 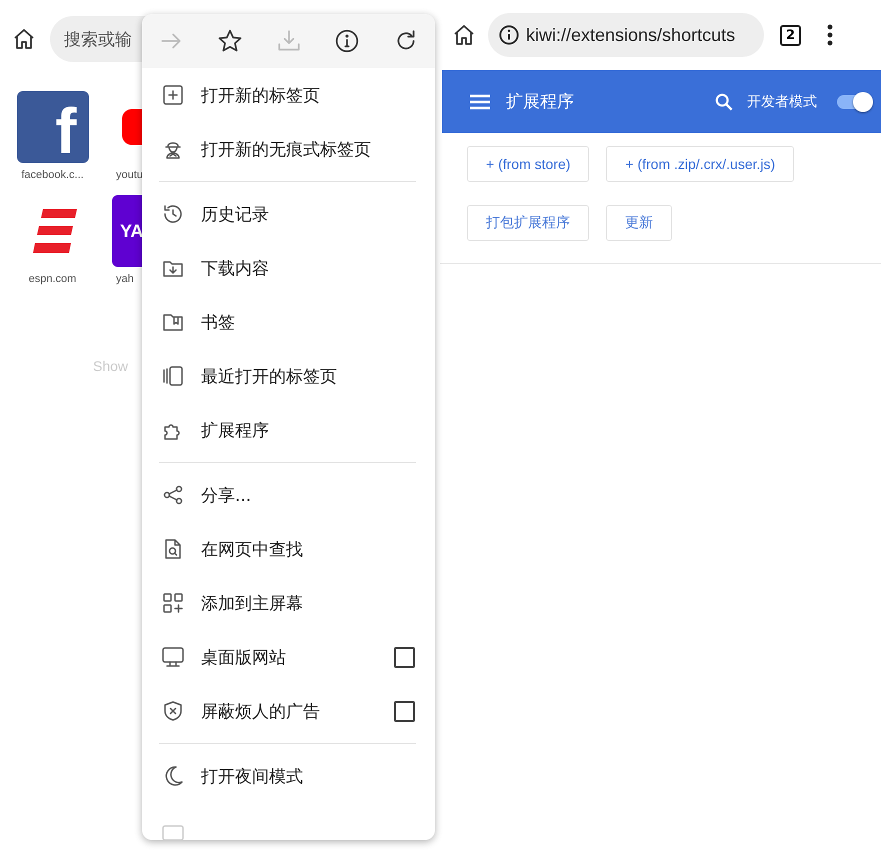 What do you see at coordinates (173, 376) in the screenshot?
I see `tabs-icon` at bounding box center [173, 376].